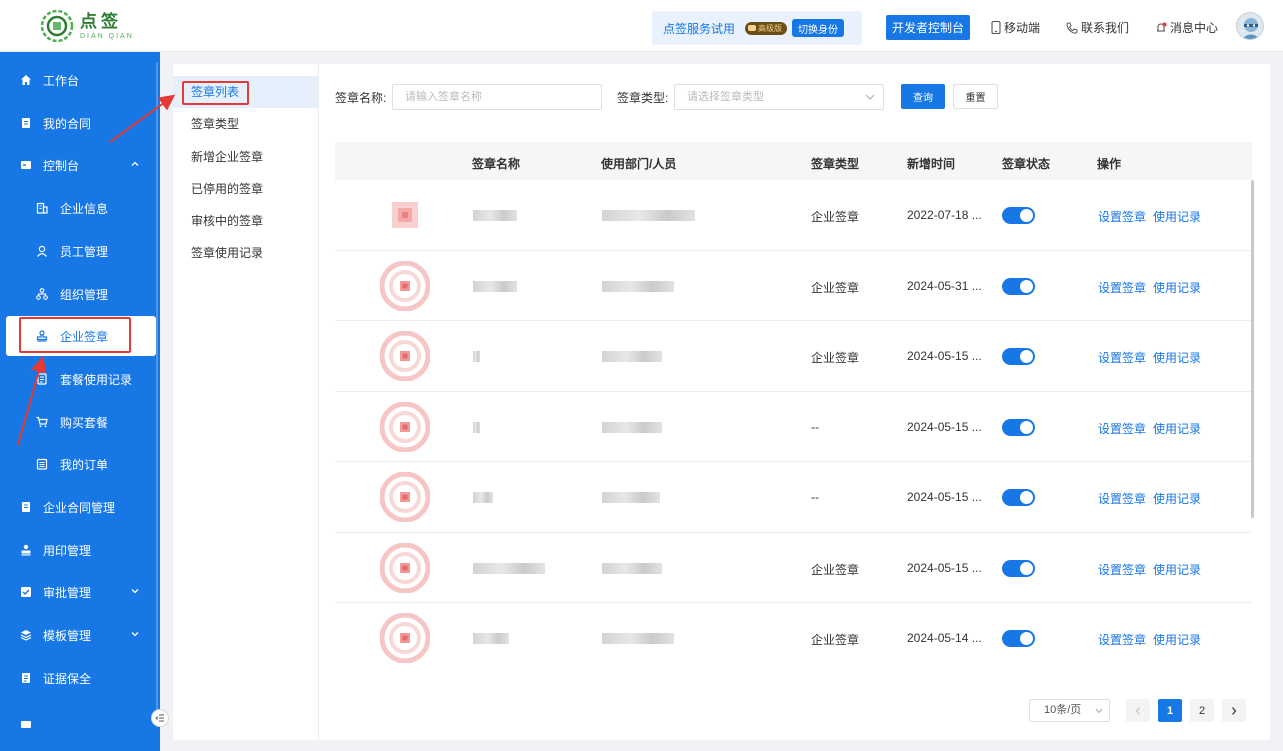 The image size is (1283, 751). I want to click on annotation-arrow-to-seal-list, so click(142, 118).